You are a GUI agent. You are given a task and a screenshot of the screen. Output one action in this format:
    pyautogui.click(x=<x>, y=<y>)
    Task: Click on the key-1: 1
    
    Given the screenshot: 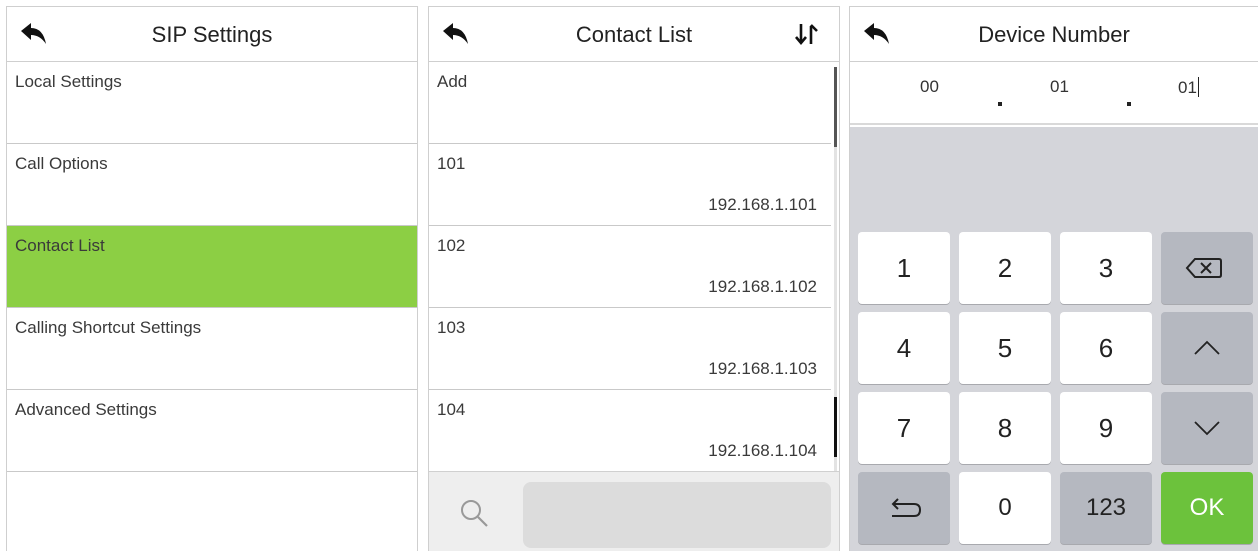 What is the action you would take?
    pyautogui.click(x=904, y=268)
    